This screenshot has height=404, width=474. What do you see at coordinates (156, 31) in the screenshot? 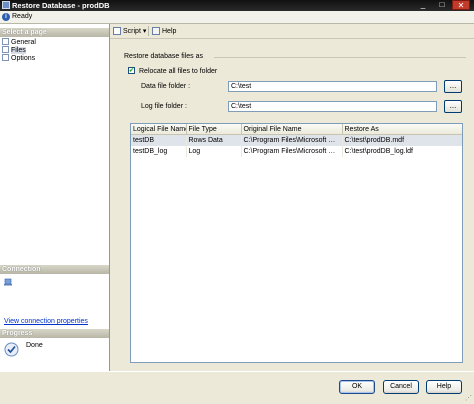
I see `help-icon` at bounding box center [156, 31].